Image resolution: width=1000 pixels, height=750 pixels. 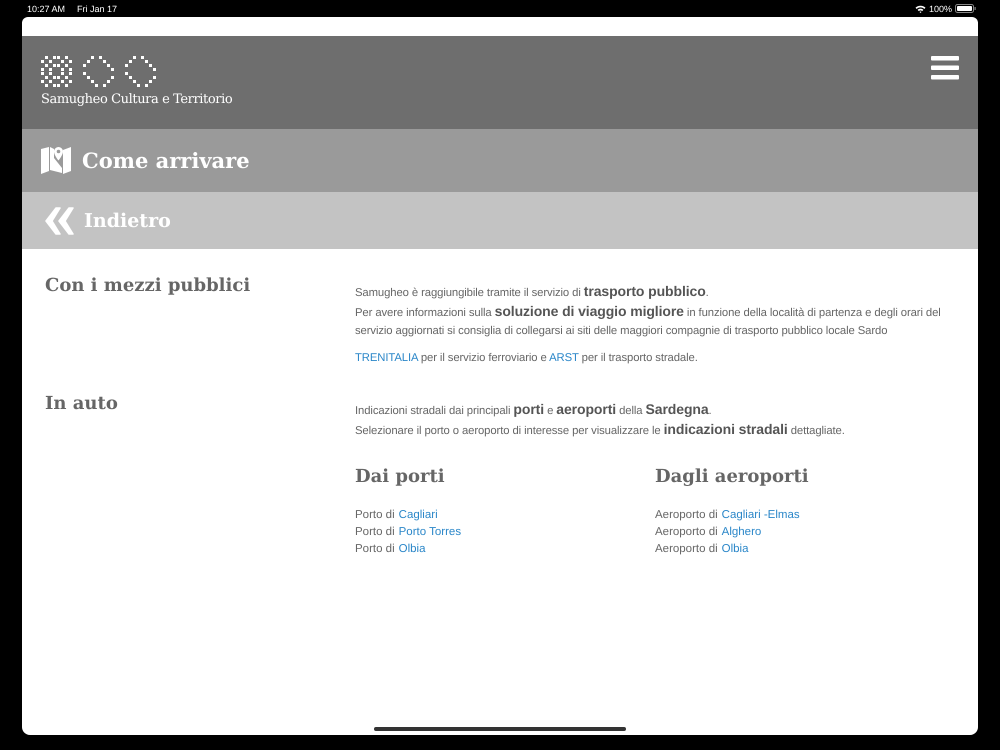 I want to click on battery-icon, so click(x=965, y=8).